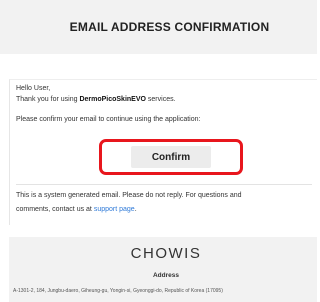 This screenshot has width=320, height=302. I want to click on greeting-text: Hello User,, so click(33, 88).